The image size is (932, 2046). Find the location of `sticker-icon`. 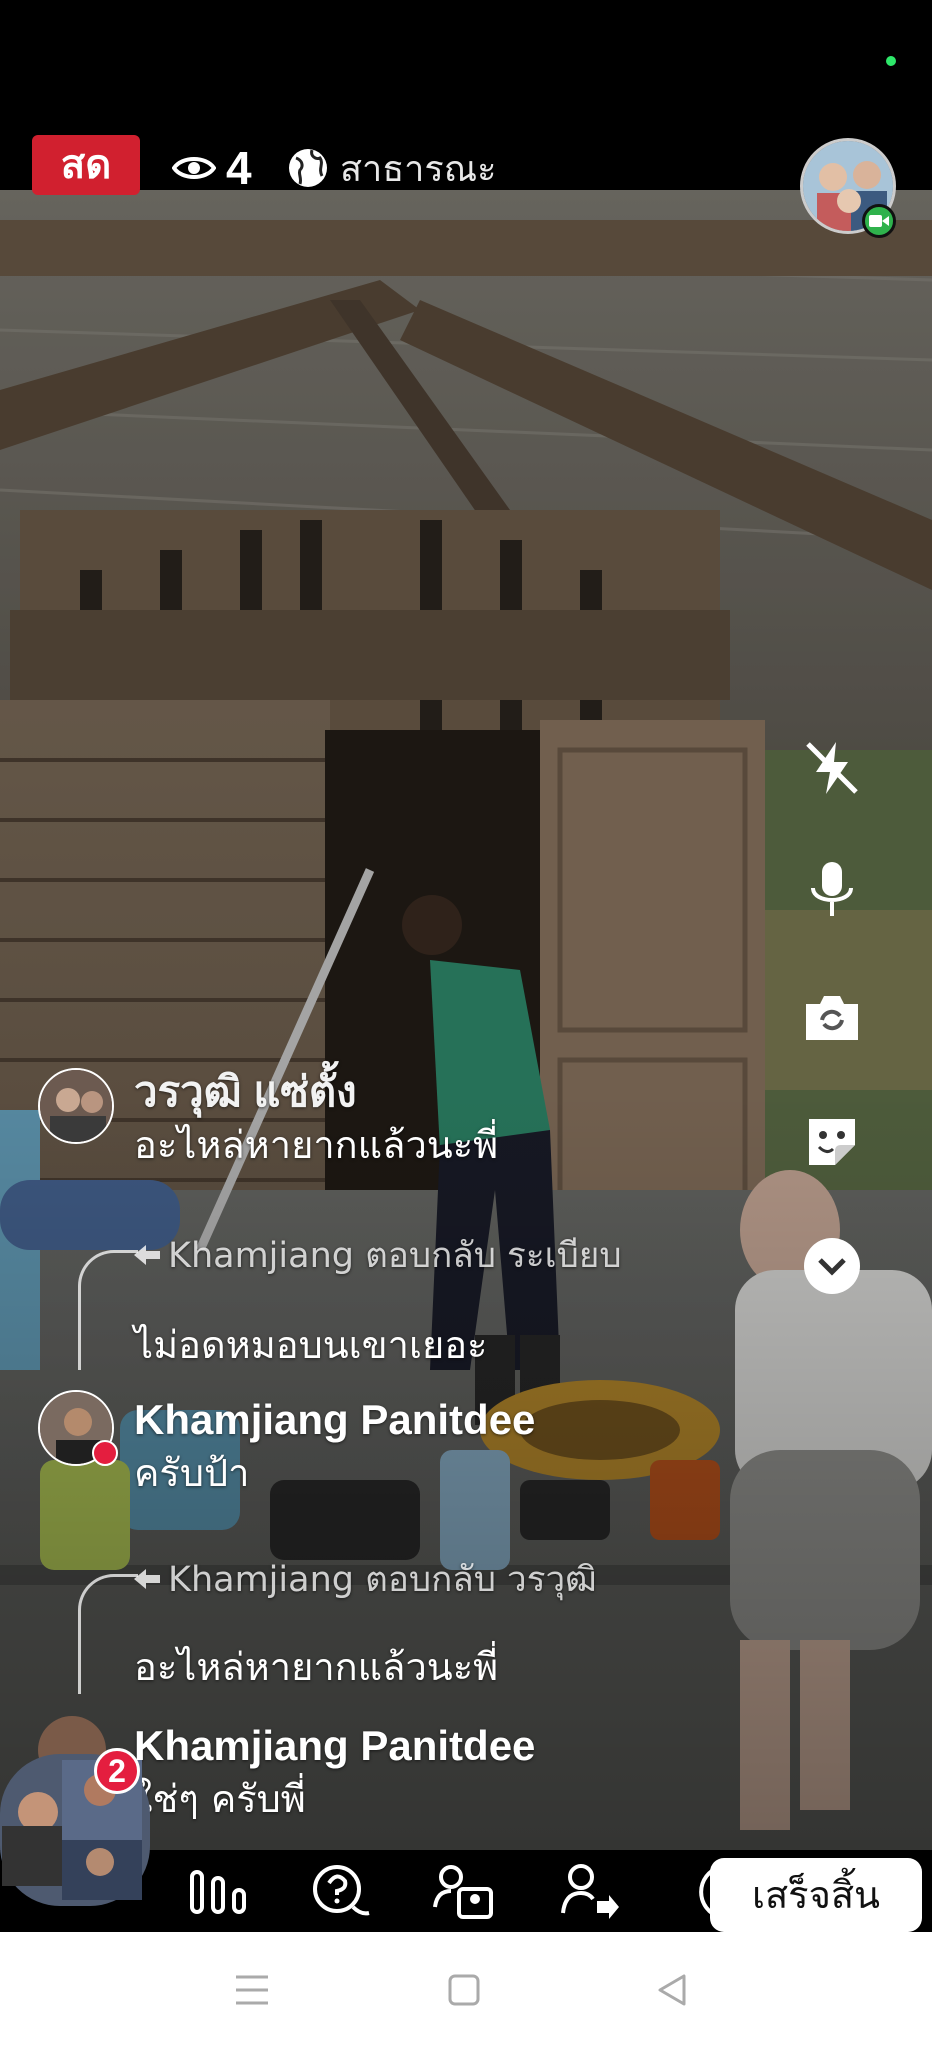

sticker-icon is located at coordinates (832, 1142).